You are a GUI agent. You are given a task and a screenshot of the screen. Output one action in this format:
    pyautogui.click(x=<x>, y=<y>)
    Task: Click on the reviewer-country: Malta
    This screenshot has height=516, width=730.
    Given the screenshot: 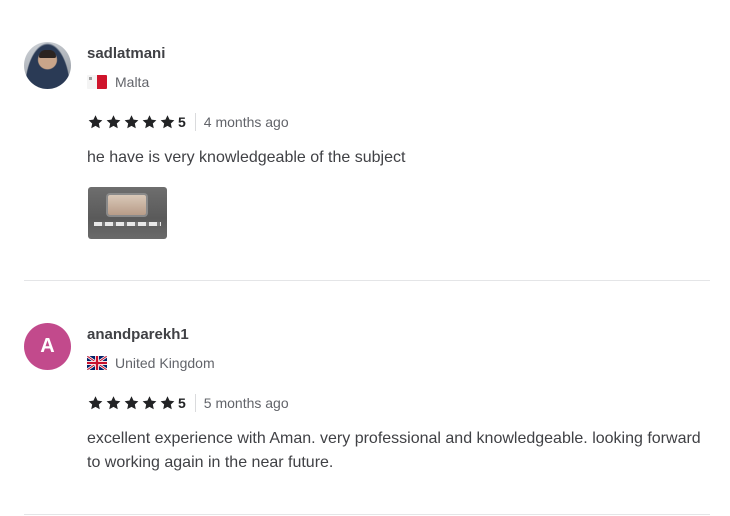 What is the action you would take?
    pyautogui.click(x=118, y=82)
    